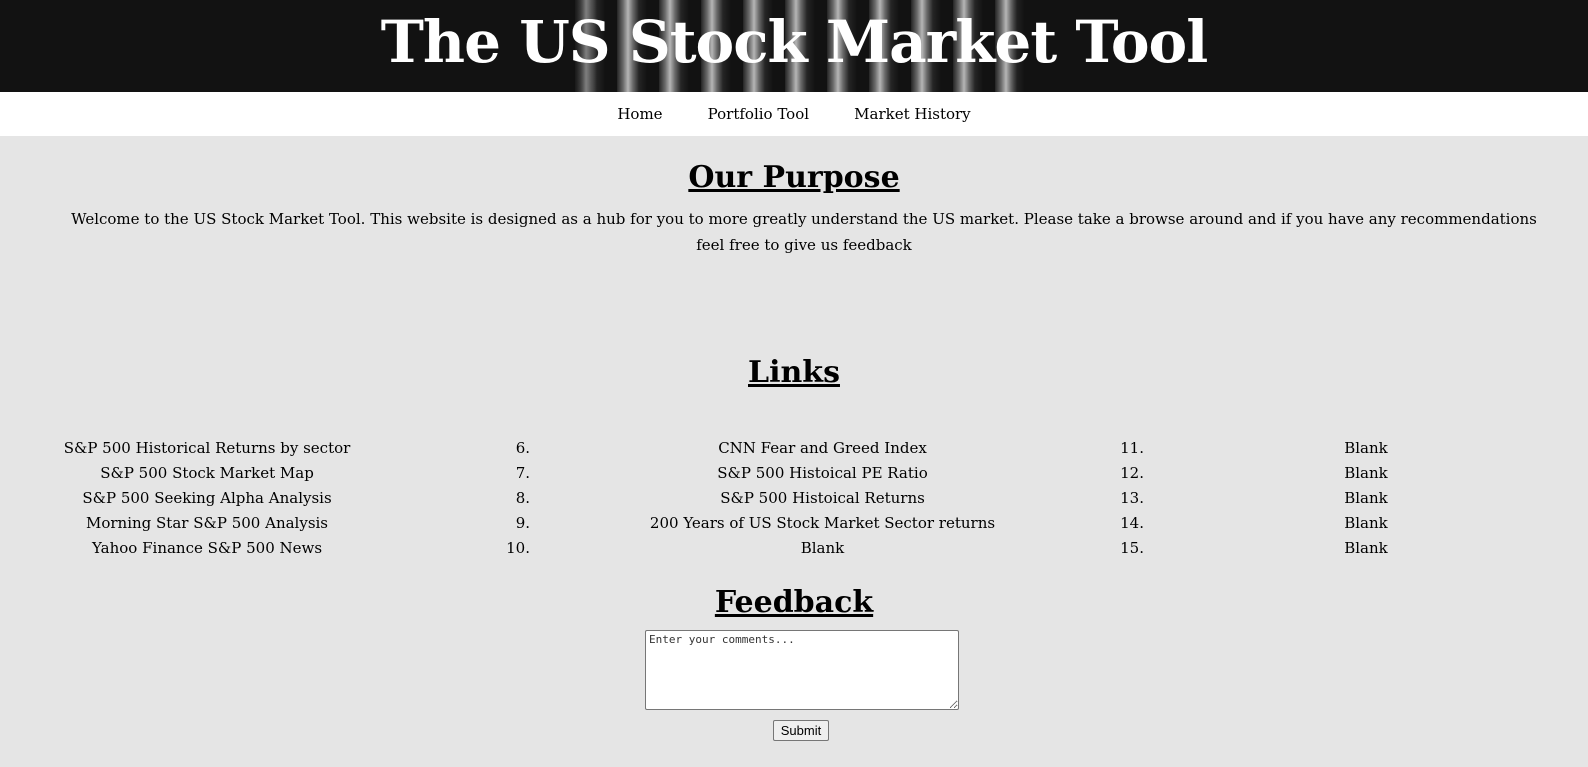 The height and width of the screenshot is (767, 1588). I want to click on link-item: S&P 500 Seeking Alpha Analysis, so click(206, 498).